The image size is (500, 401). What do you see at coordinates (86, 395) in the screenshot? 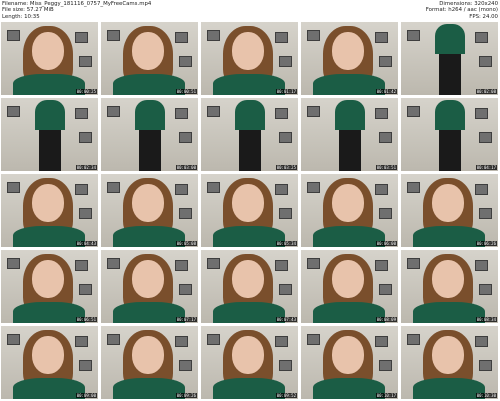
I see `thumbnail-timestamp: 00:09:00` at bounding box center [86, 395].